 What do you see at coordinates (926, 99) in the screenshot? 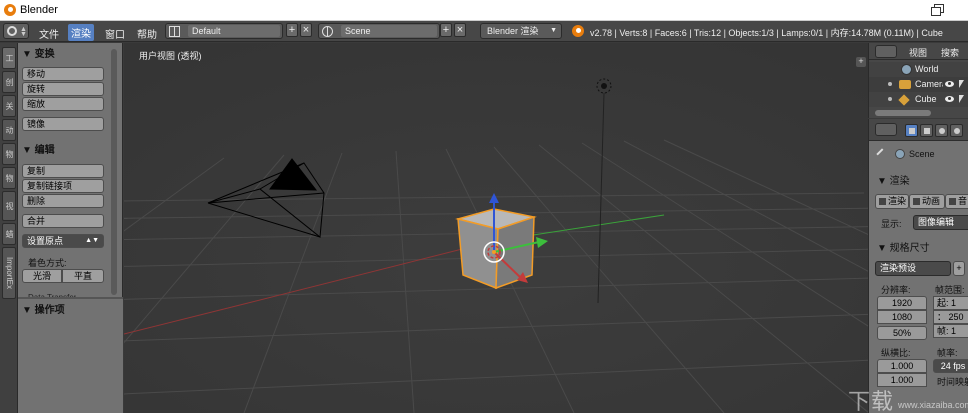
I see `outliner-cube-label: Cube` at bounding box center [926, 99].